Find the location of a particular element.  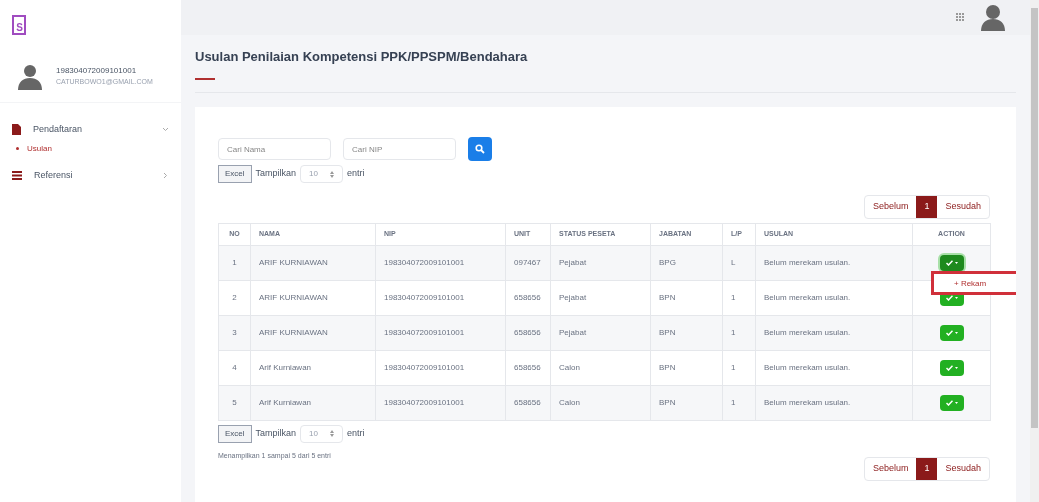

sidebar-item: Pendaftaran is located at coordinates (90, 130).